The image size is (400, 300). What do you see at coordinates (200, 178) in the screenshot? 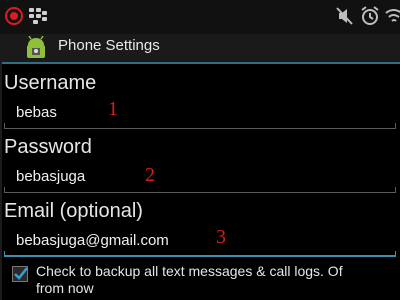
I see `password-field: bebasjuga` at bounding box center [200, 178].